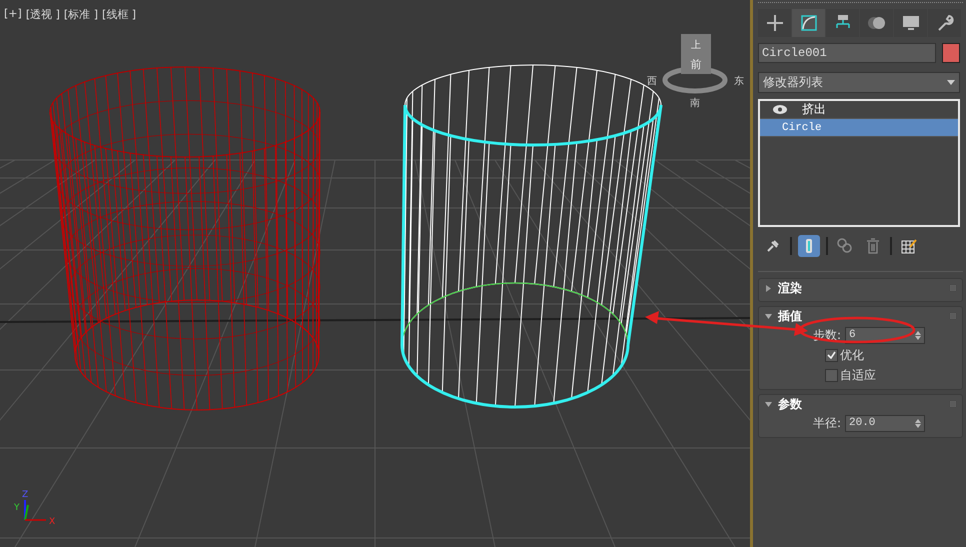 Image resolution: width=966 pixels, height=547 pixels. I want to click on checkbox: 优化, so click(844, 355).